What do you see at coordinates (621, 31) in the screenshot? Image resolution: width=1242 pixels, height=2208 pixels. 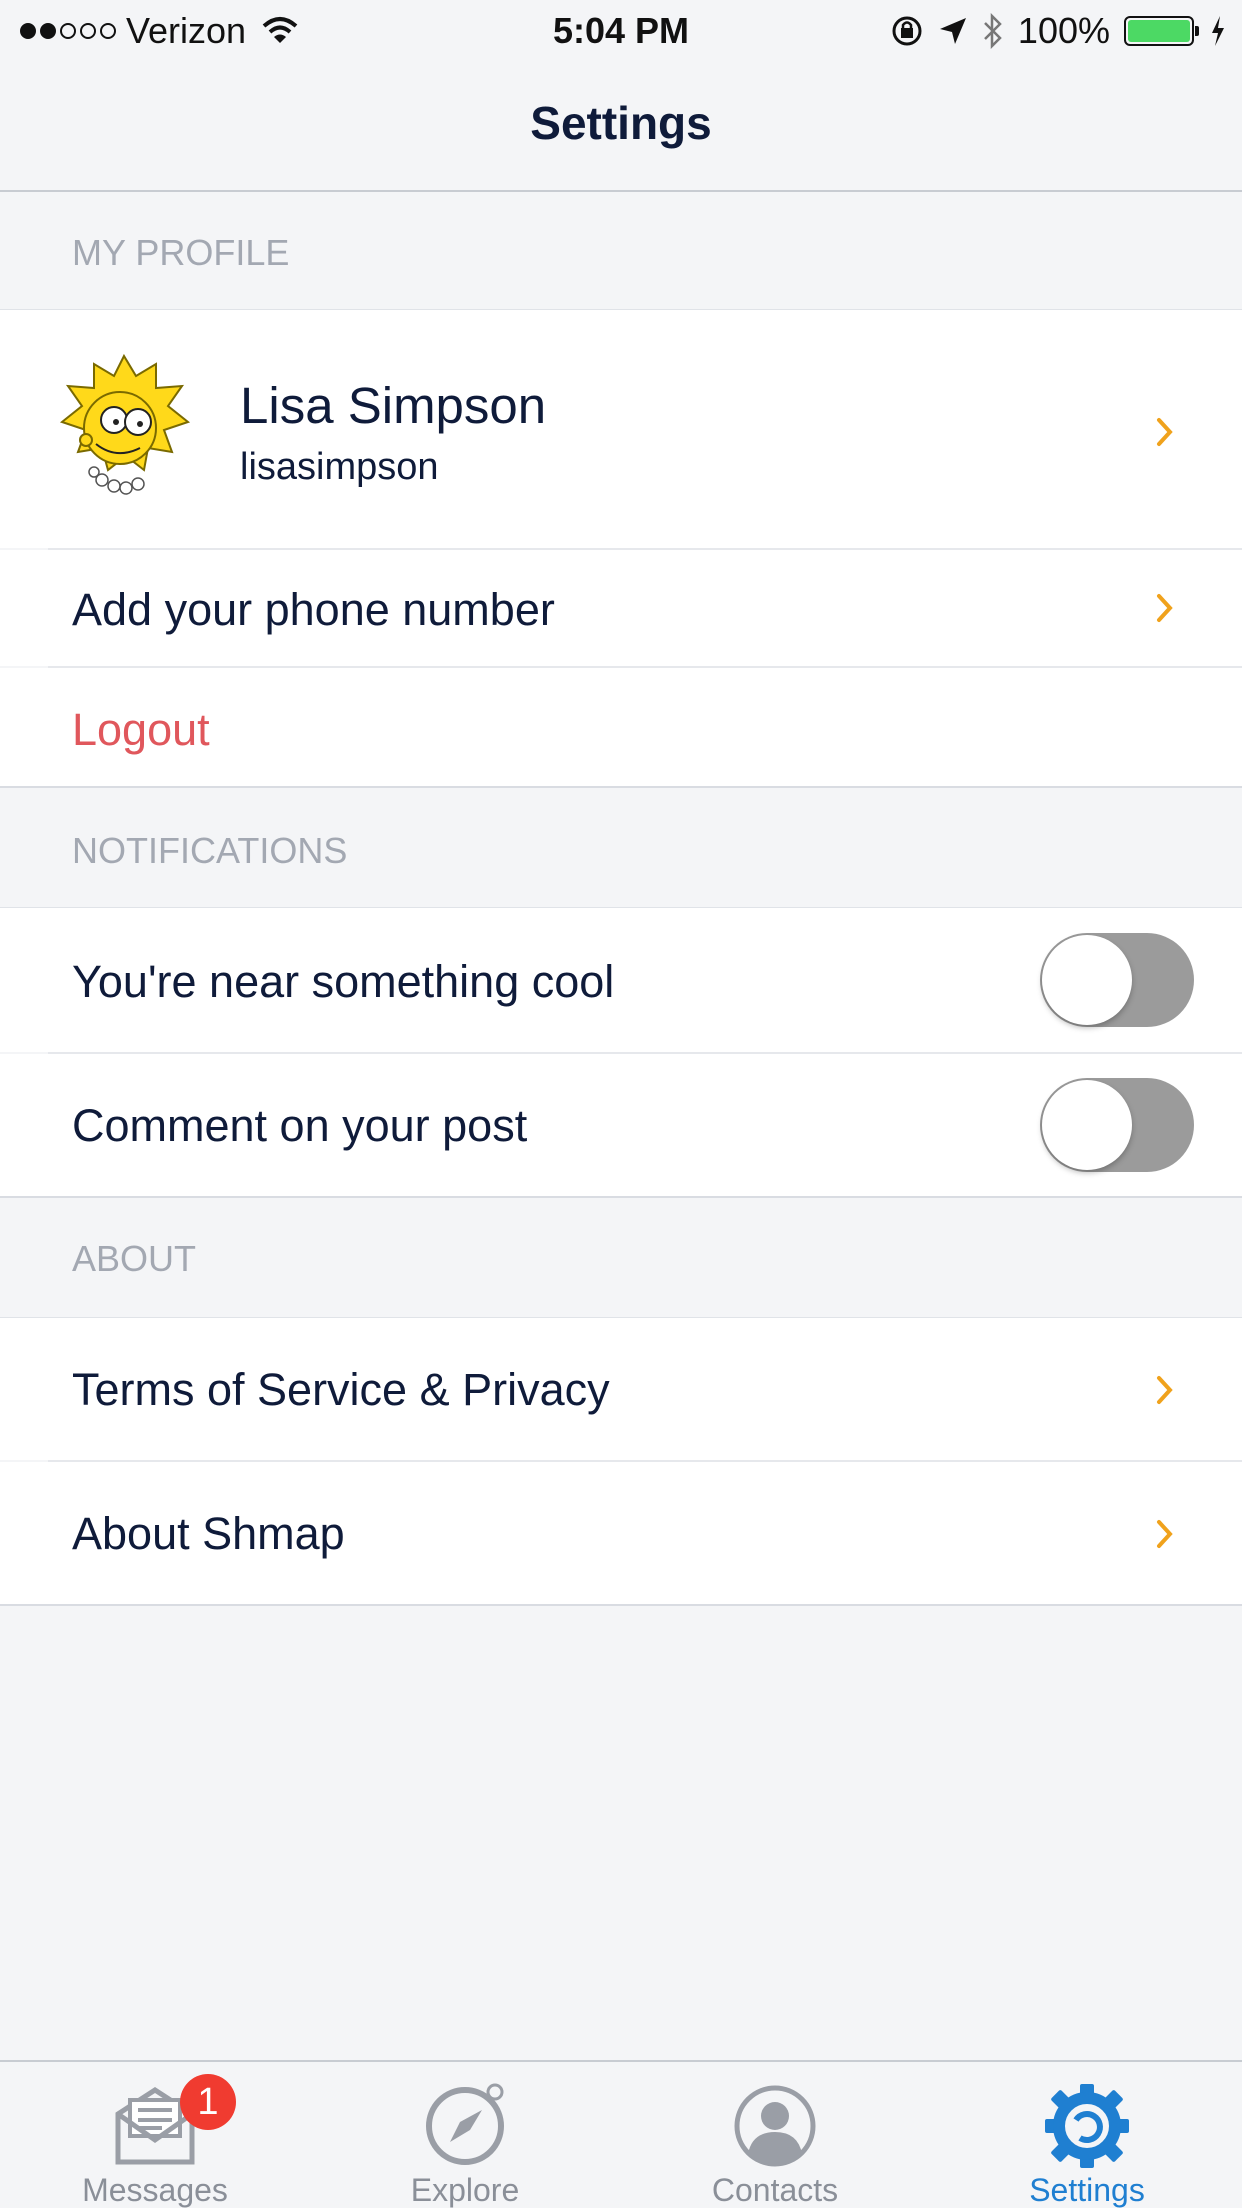 I see `status-bar: Verizon 5:04 PM 100%` at bounding box center [621, 31].